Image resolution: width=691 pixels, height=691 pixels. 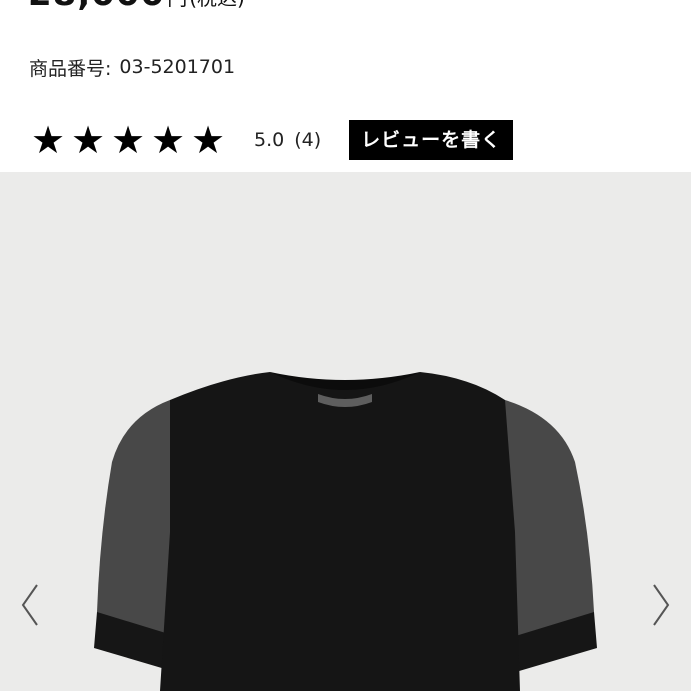 I want to click on rating-count: (4), so click(x=307, y=140).